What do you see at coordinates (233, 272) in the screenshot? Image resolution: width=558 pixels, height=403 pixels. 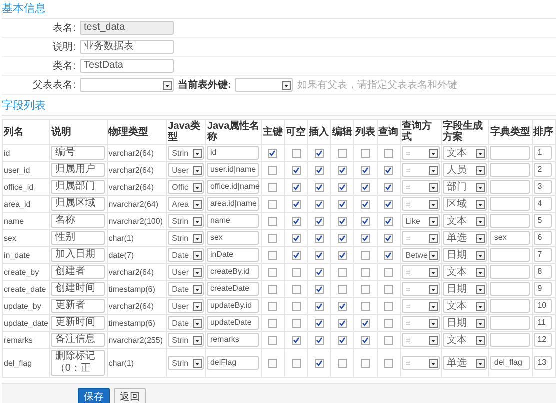 I see `input-field: createBy.id` at bounding box center [233, 272].